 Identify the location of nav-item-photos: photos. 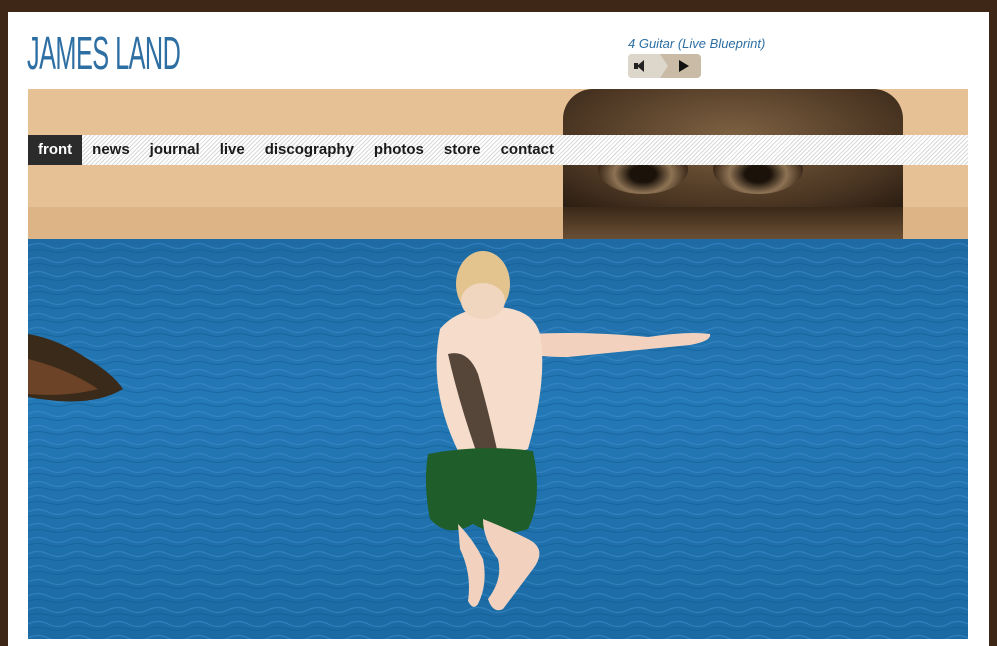
(399, 150).